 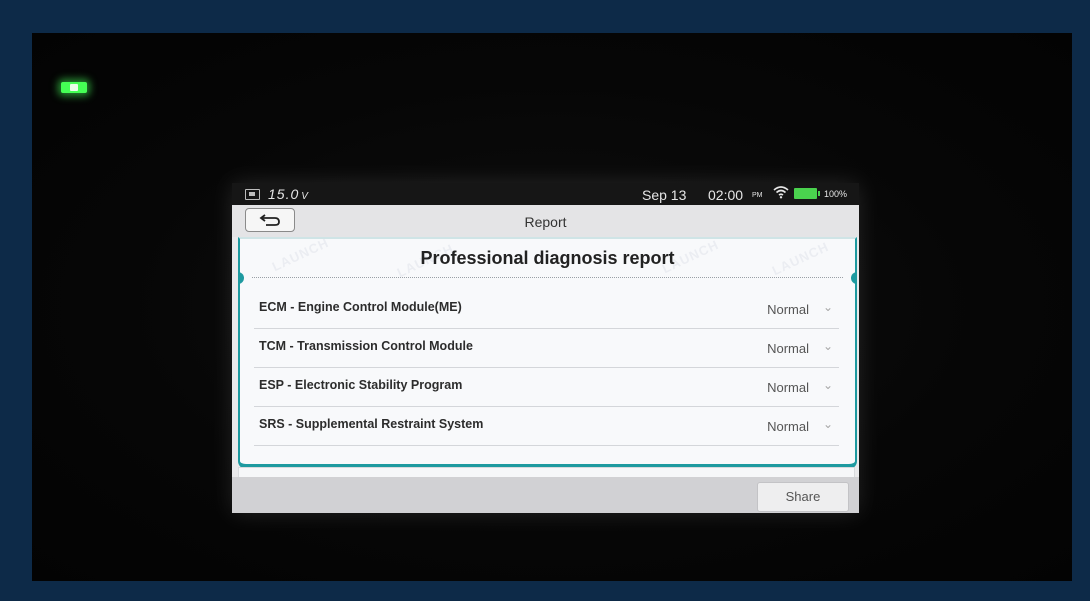 I want to click on status-time: 02:00, so click(x=726, y=195).